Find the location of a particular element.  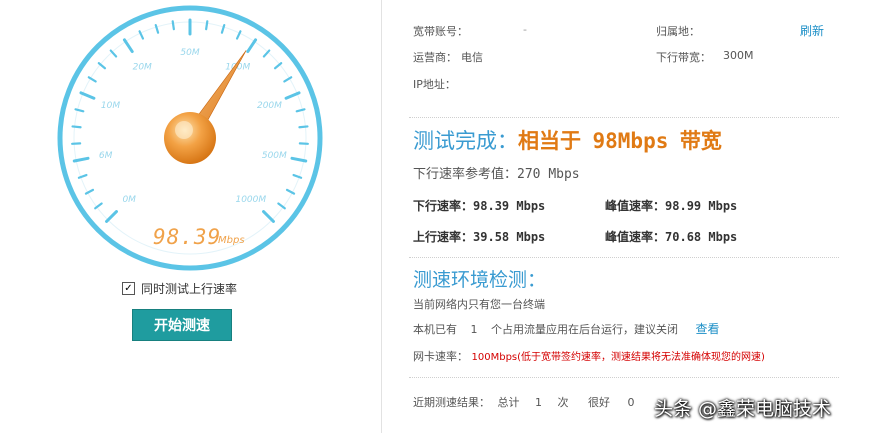

peak-up-rate: 峰值速率：70.68 Mbps is located at coordinates (671, 236).